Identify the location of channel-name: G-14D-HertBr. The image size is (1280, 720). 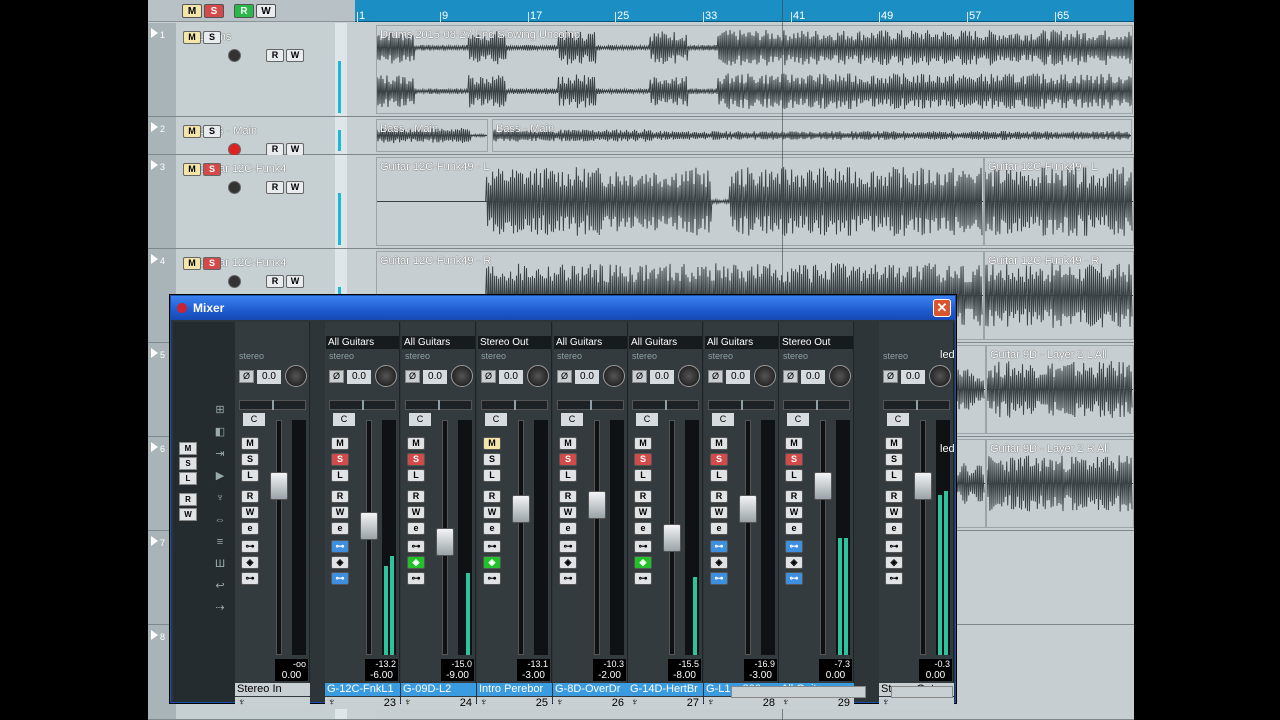
(665, 689).